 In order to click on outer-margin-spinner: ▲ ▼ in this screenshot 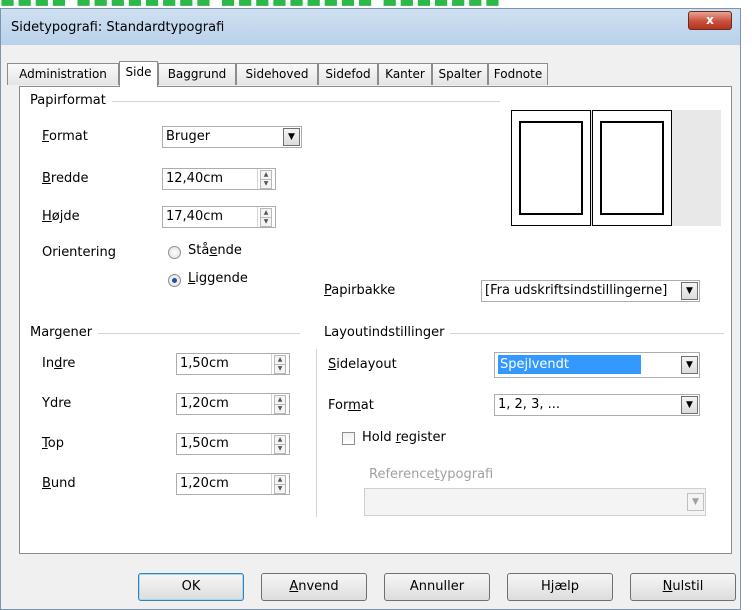, I will do `click(278, 404)`.